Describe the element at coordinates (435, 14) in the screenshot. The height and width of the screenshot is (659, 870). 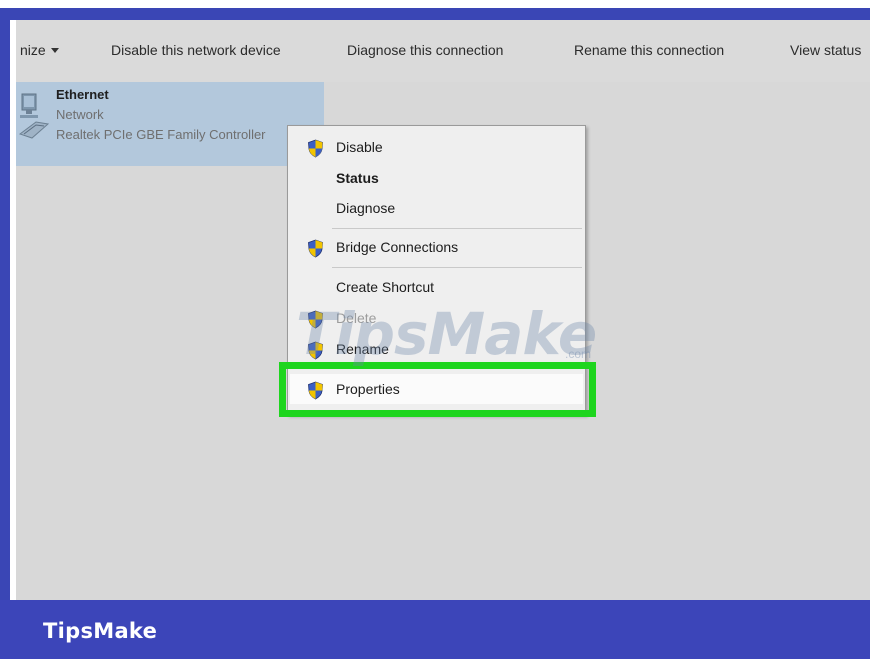
I see `top-border` at that location.